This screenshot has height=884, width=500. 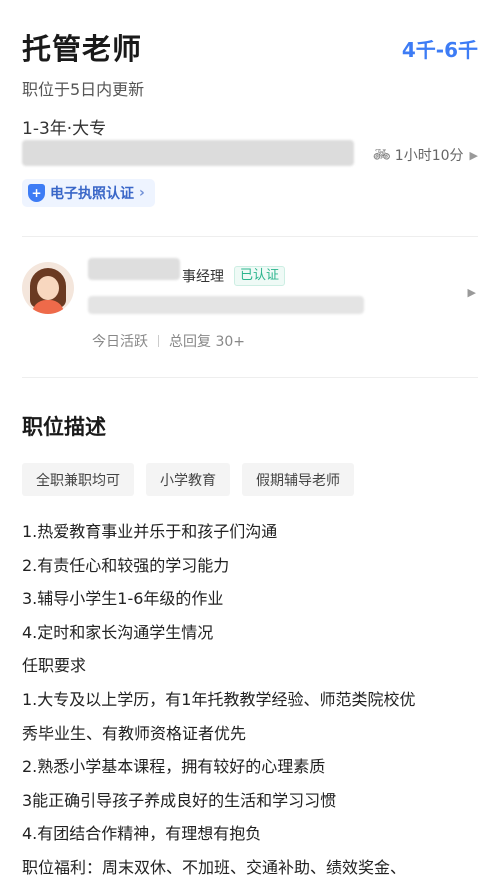 I want to click on address-redacted, so click(x=188, y=153).